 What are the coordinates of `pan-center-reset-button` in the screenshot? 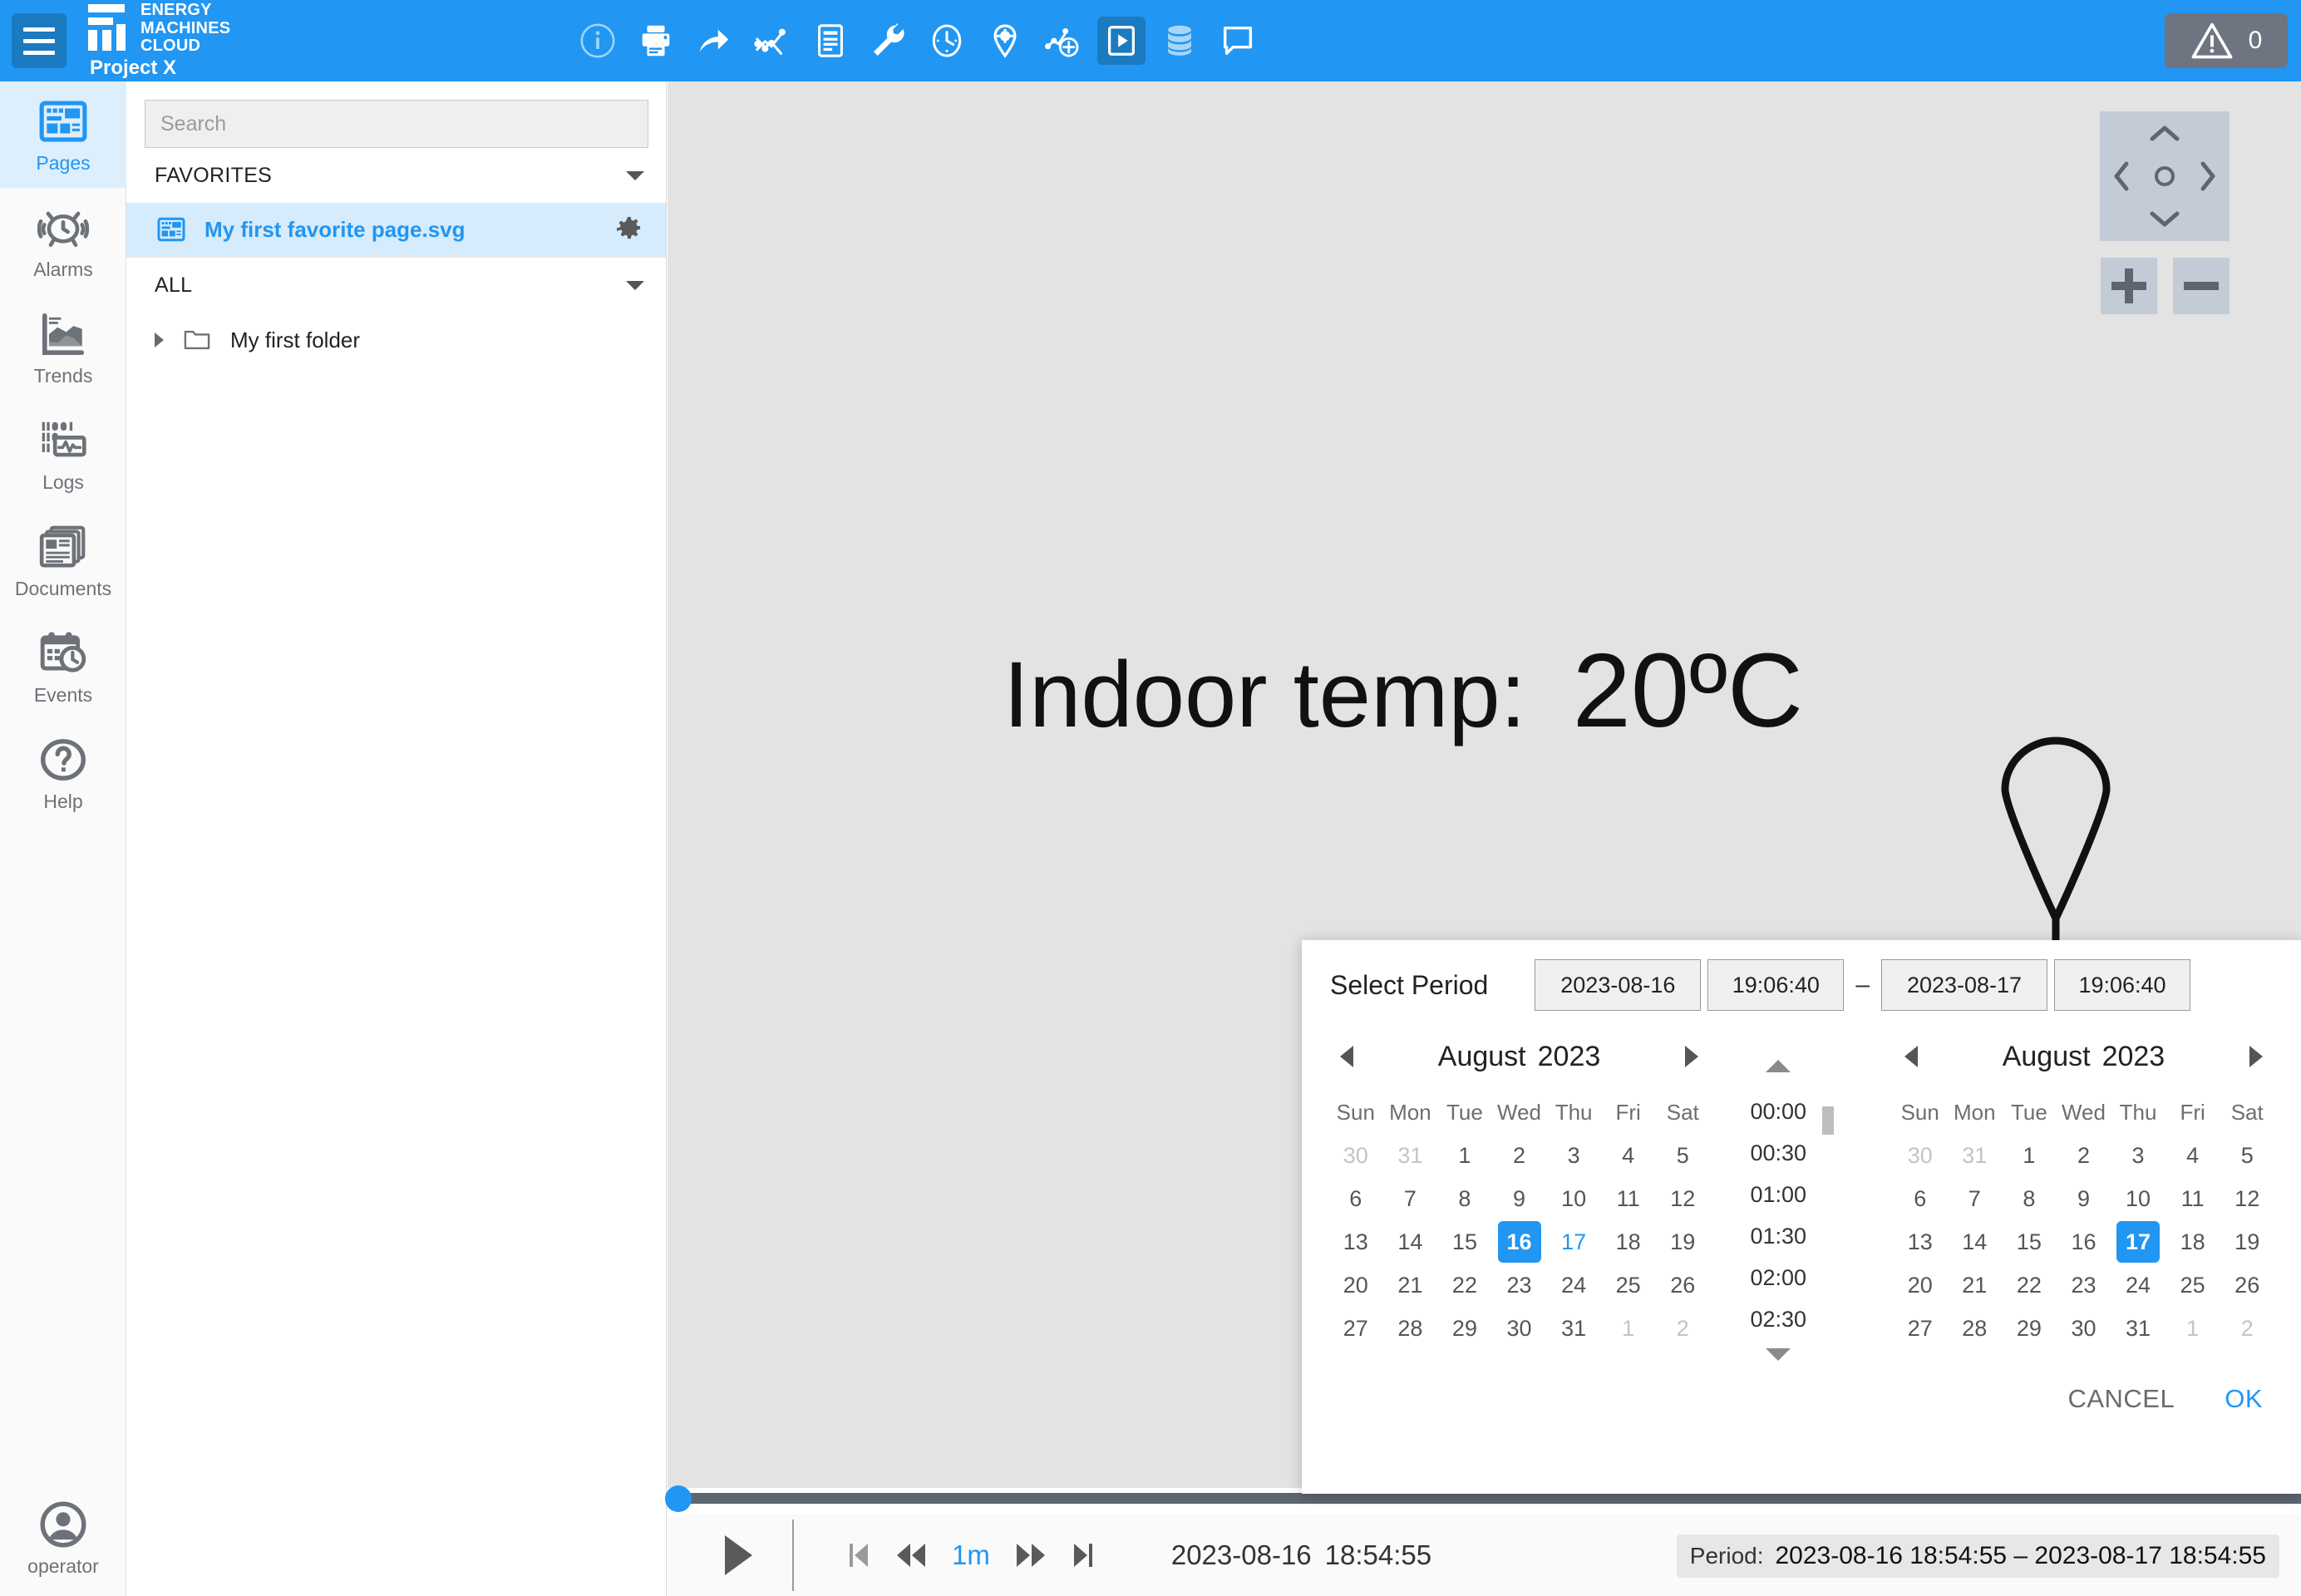 It's located at (2164, 176).